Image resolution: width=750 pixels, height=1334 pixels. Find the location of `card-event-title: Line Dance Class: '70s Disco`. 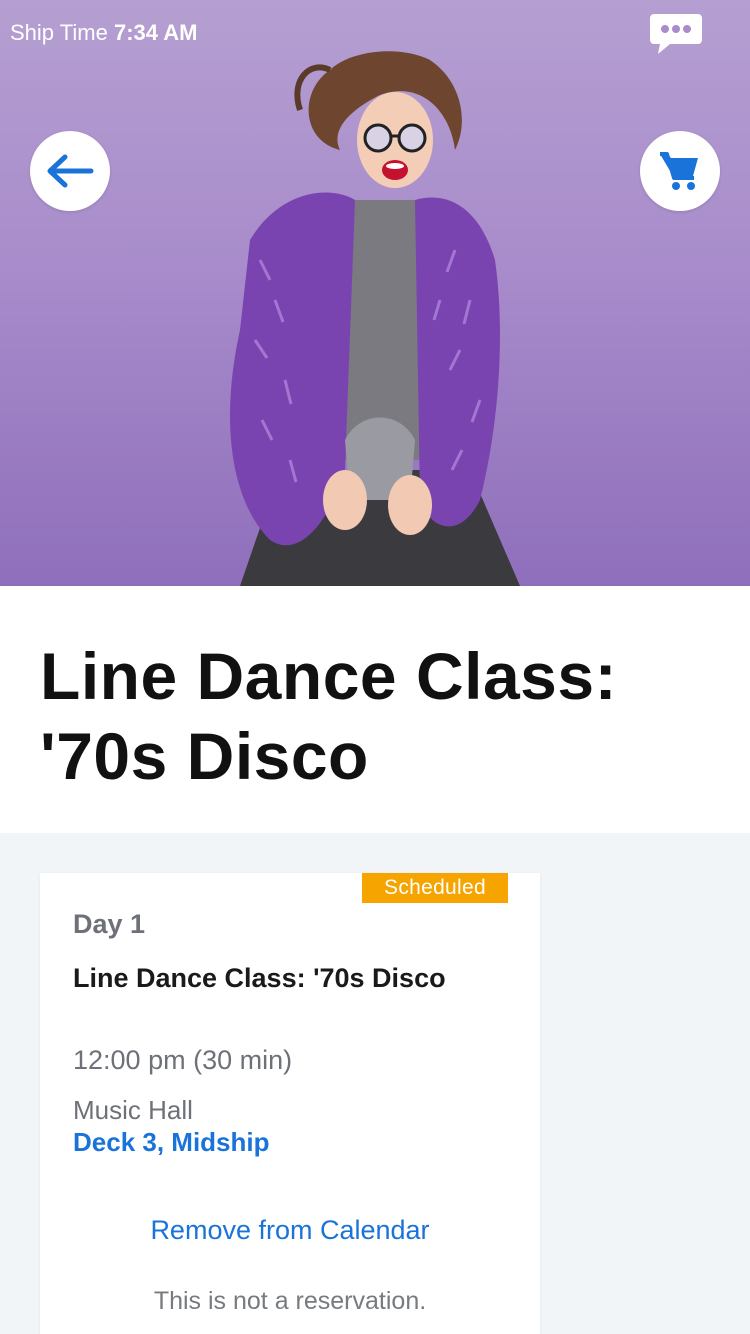

card-event-title: Line Dance Class: '70s Disco is located at coordinates (259, 978).